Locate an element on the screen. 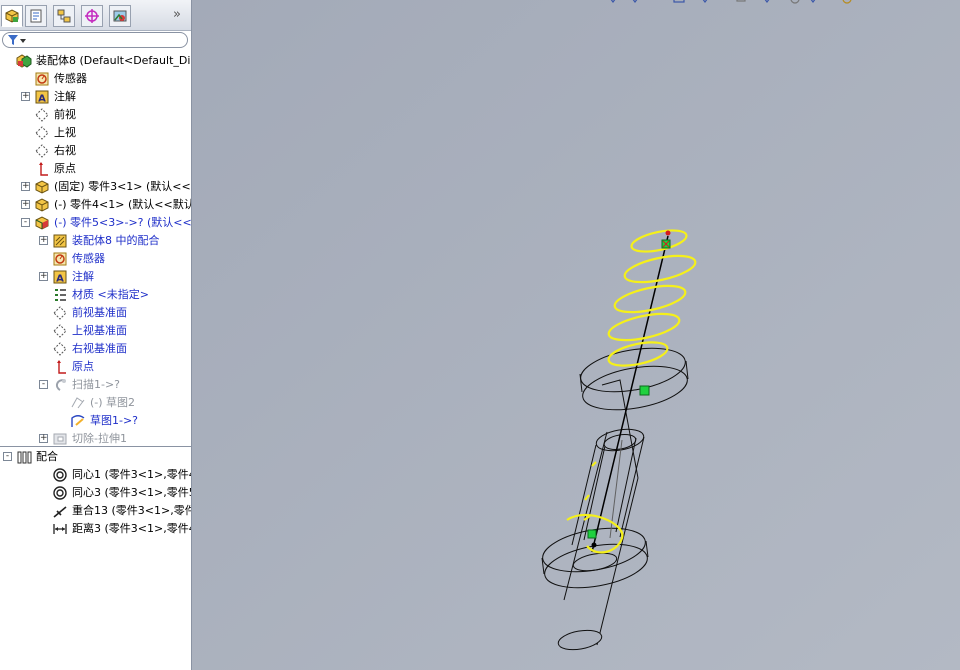 This screenshot has height=670, width=960. tree-item-label: 右视 is located at coordinates (65, 150).